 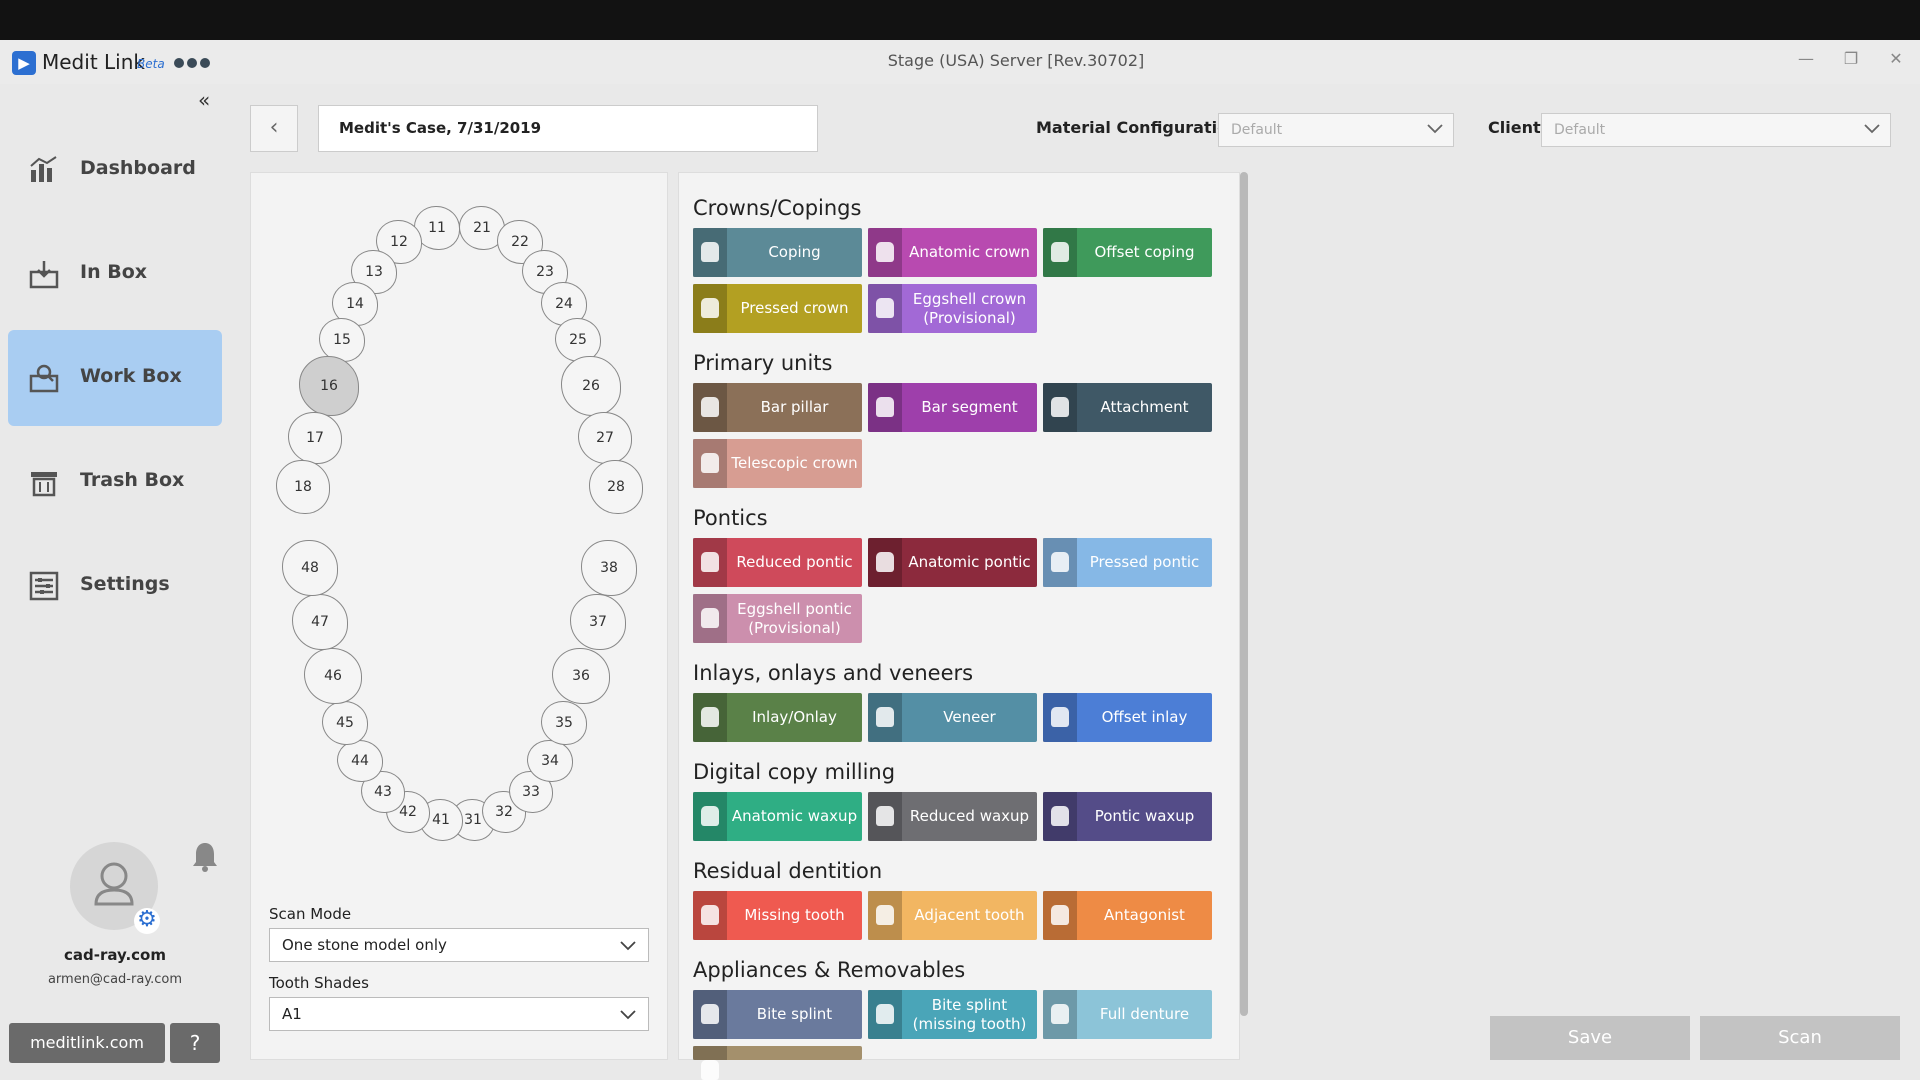 I want to click on back-button: ‹, so click(x=274, y=128).